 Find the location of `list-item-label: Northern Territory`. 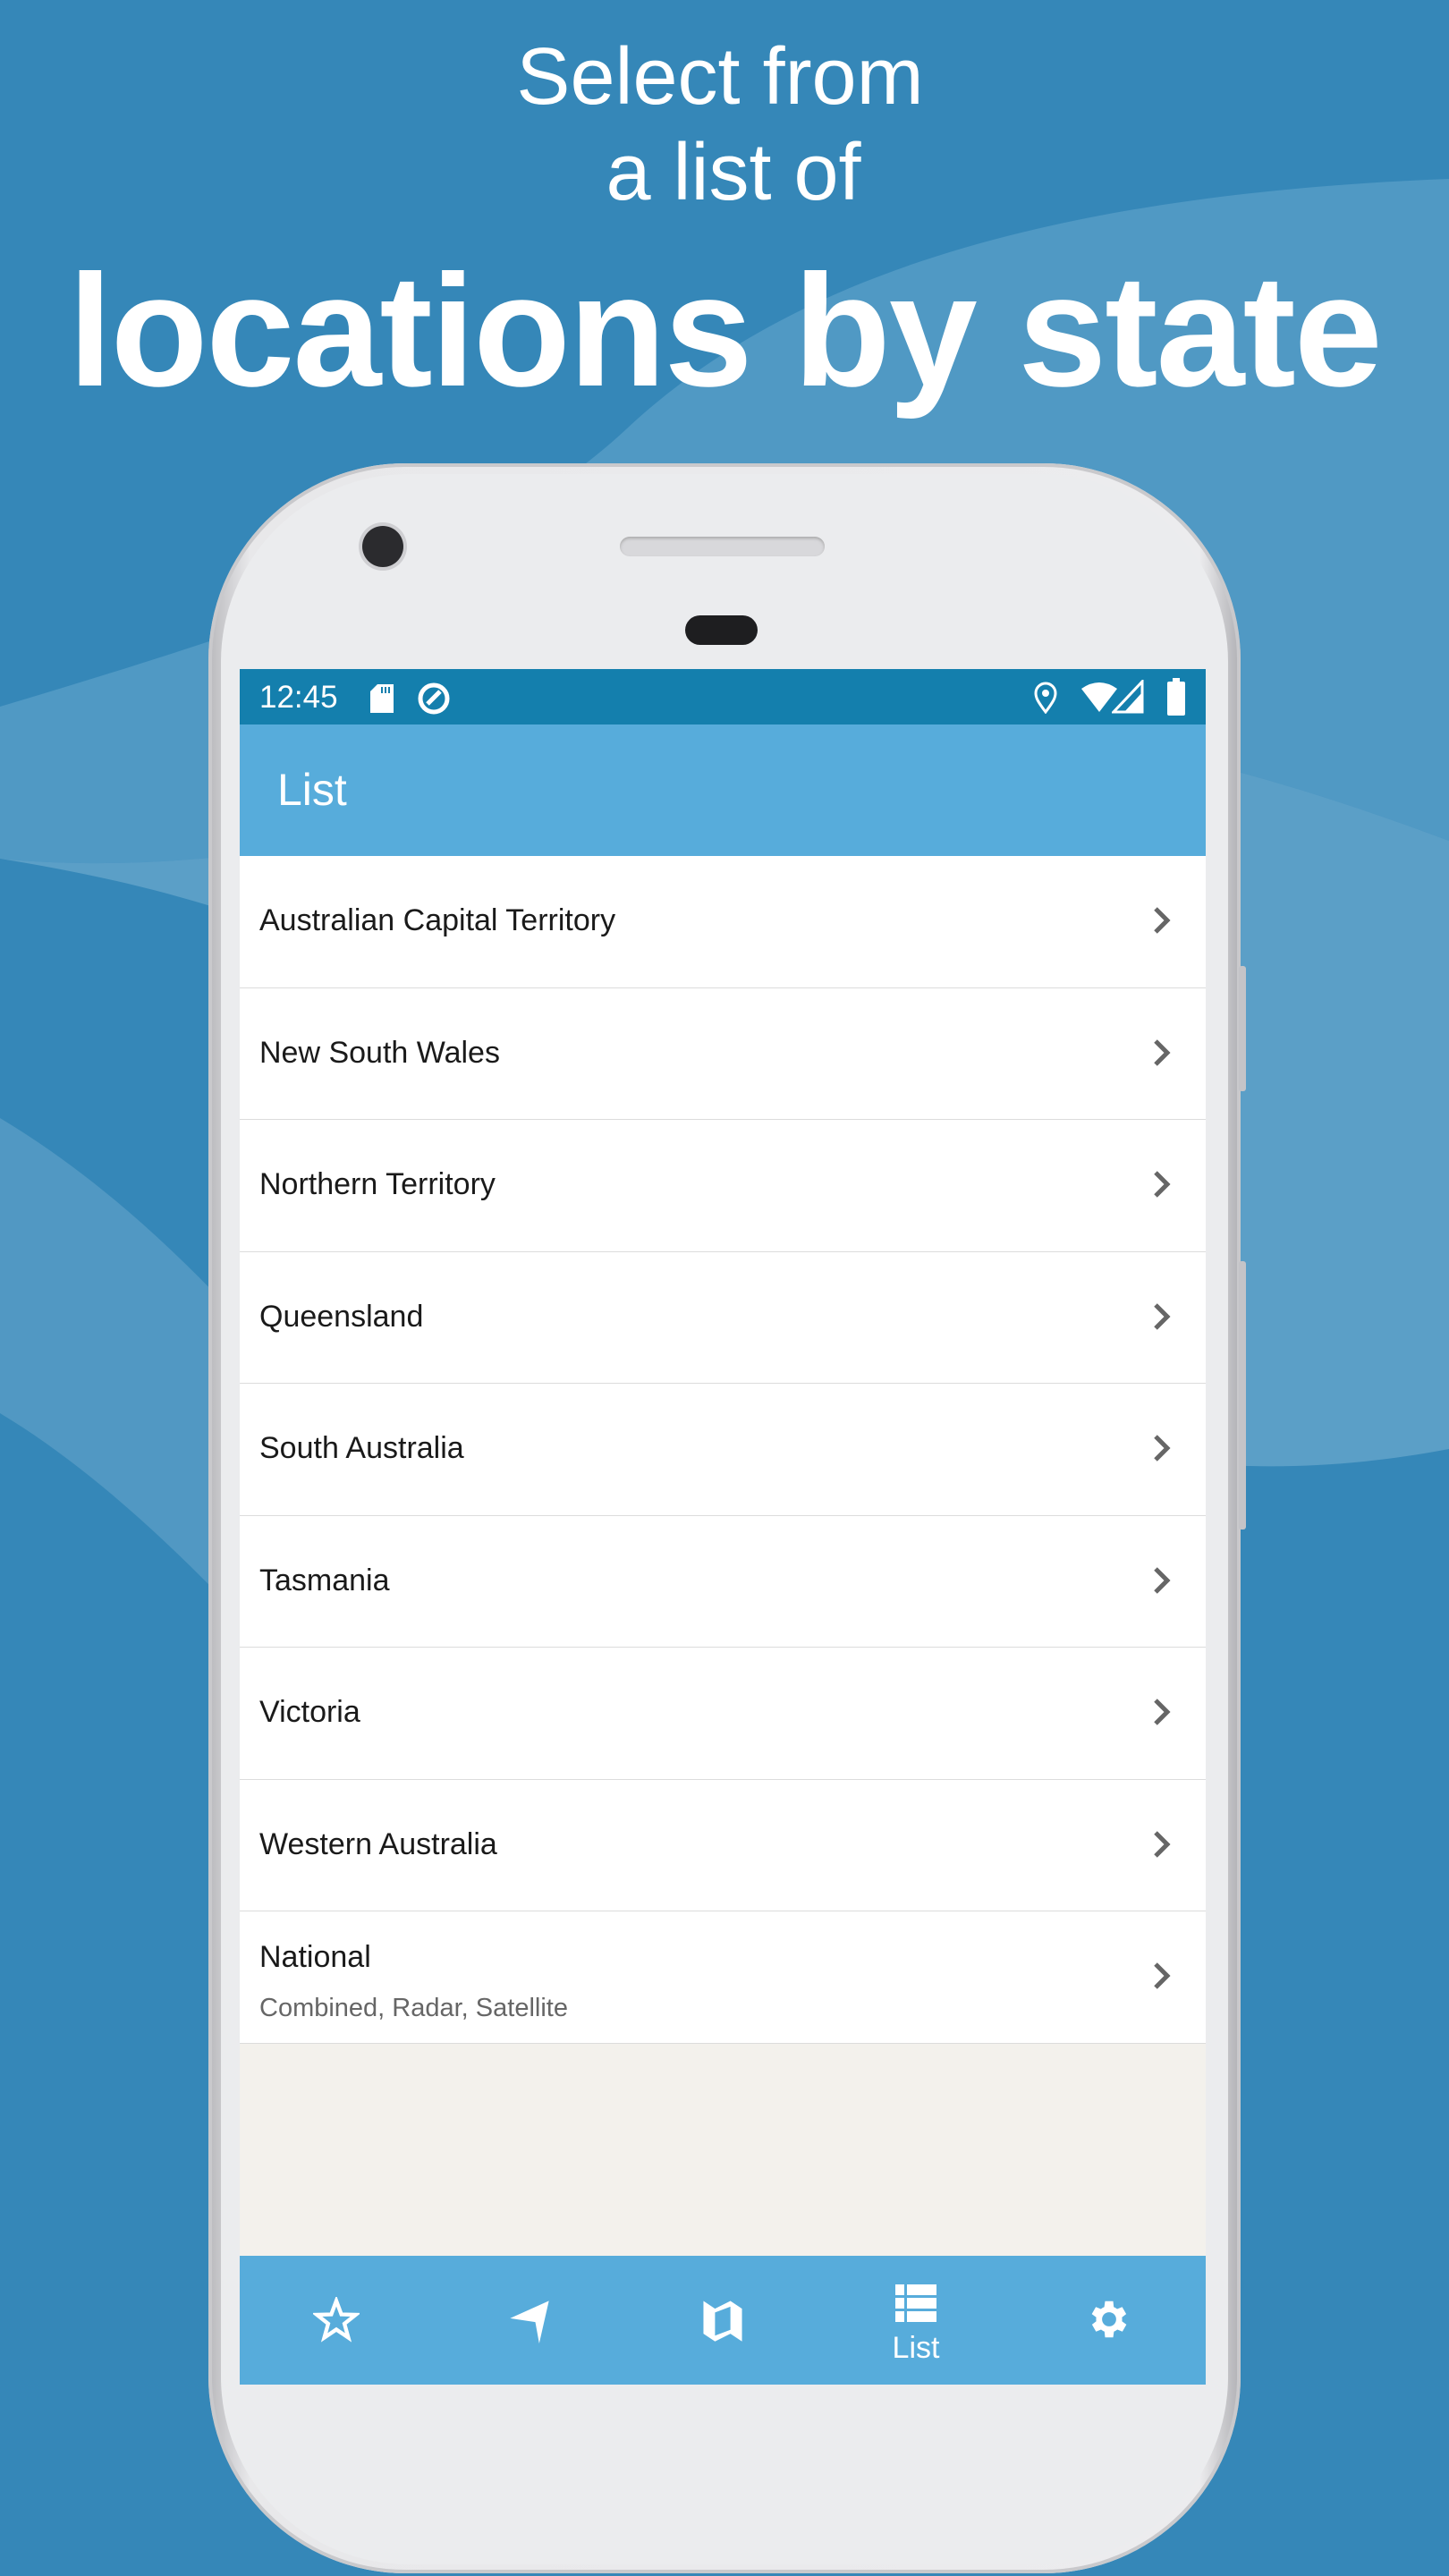

list-item-label: Northern Territory is located at coordinates (377, 1184).